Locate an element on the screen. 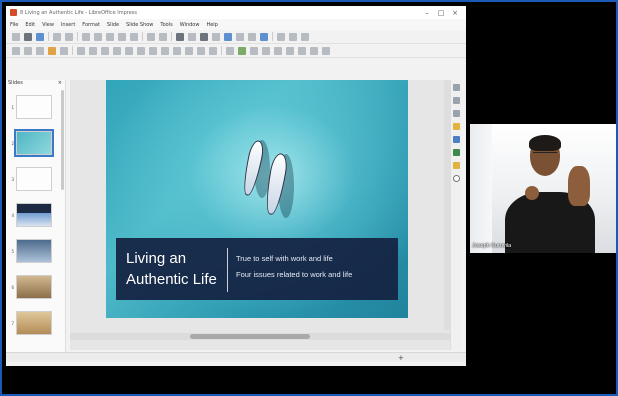 The height and width of the screenshot is (396, 618). image-icon is located at coordinates (240, 36).